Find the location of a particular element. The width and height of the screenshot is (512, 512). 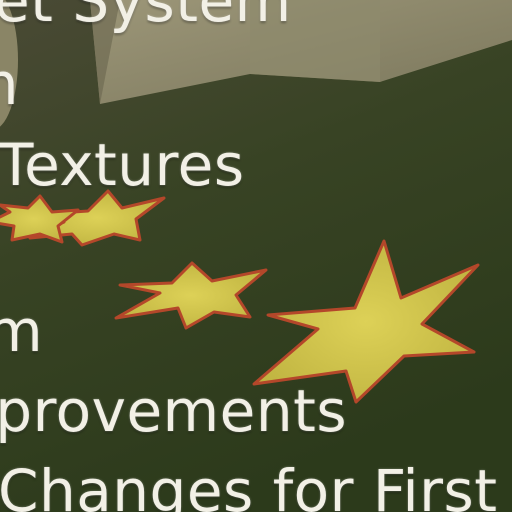

menu-item-textures: Textures is located at coordinates (122, 165).